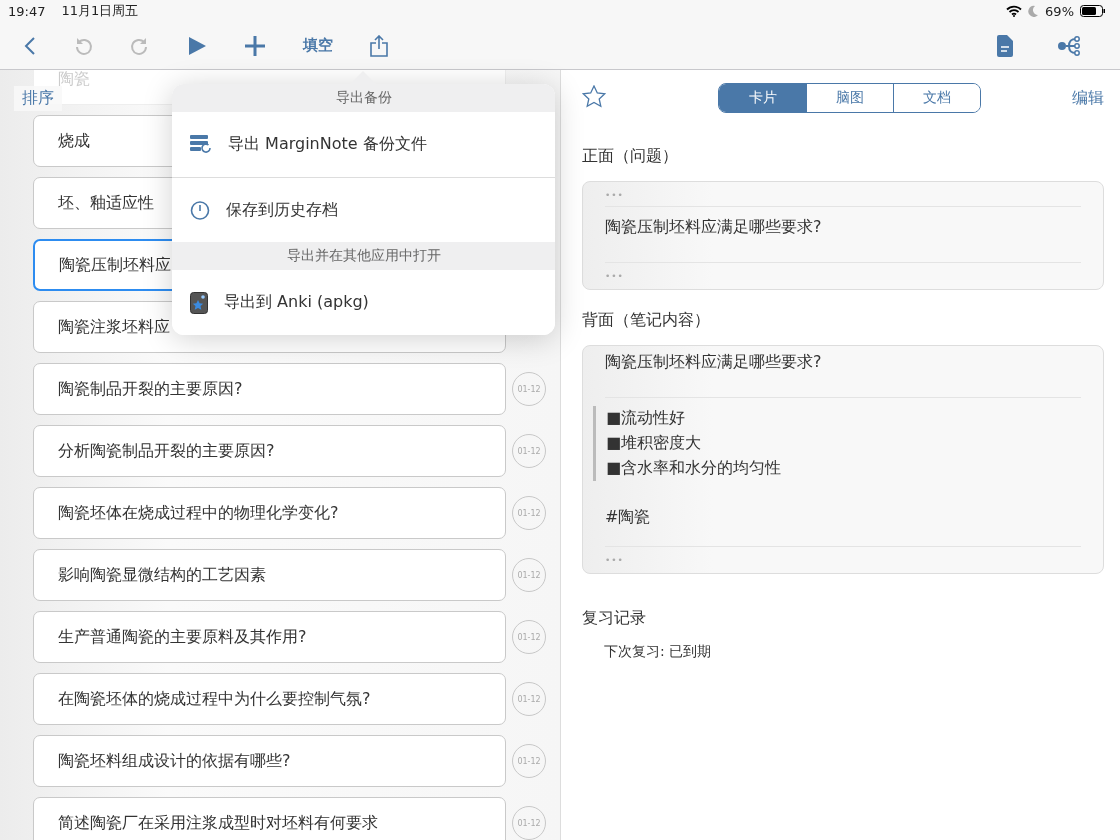 The image size is (1120, 840). Describe the element at coordinates (100, 11) in the screenshot. I see `status-date: 11月1日周五` at that location.